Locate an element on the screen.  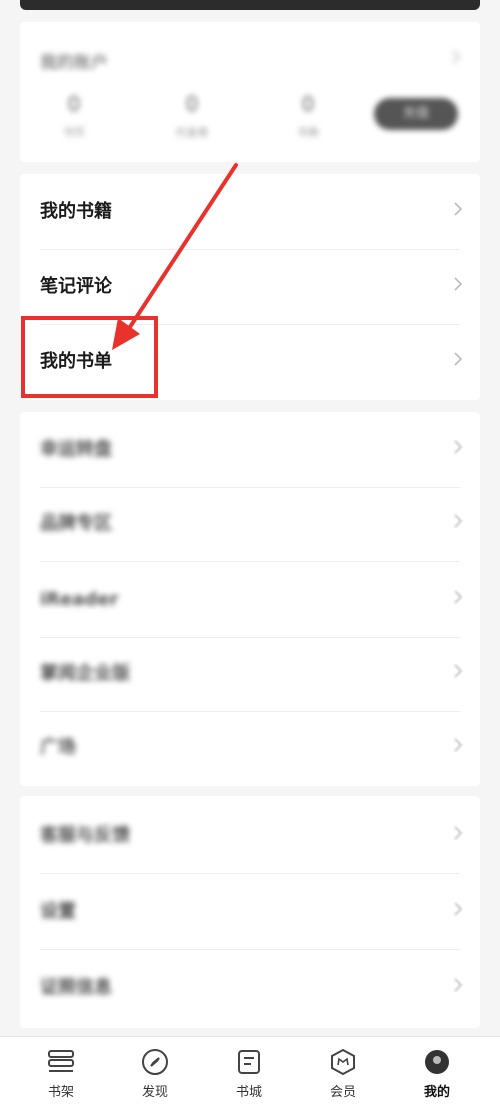
nav-tab-bookshelf: 书架 is located at coordinates (61, 1073).